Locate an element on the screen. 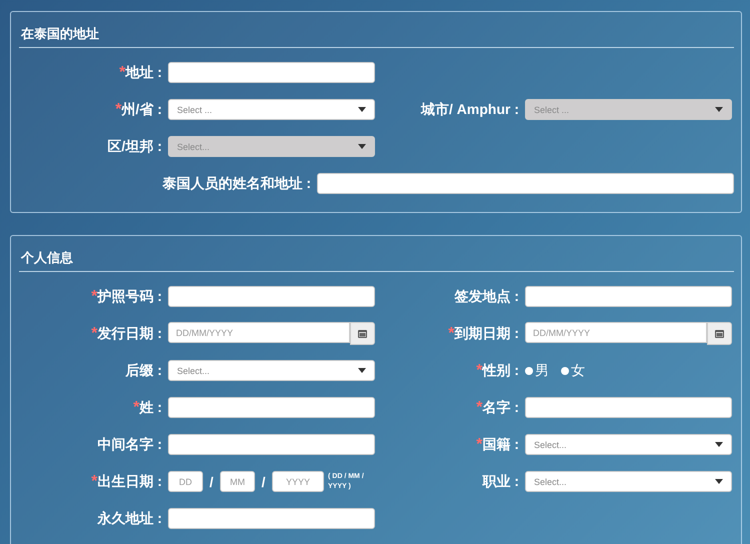  field-label: *名字 : is located at coordinates (497, 407).